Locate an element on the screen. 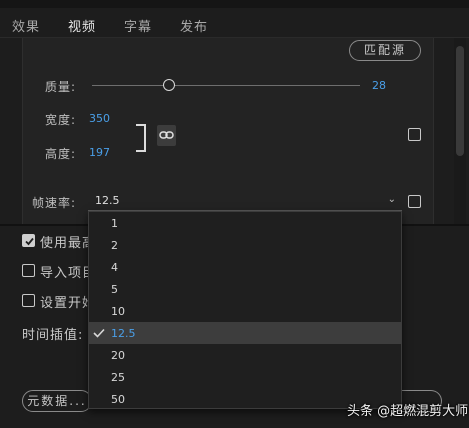  chain-link-icon is located at coordinates (166, 135).